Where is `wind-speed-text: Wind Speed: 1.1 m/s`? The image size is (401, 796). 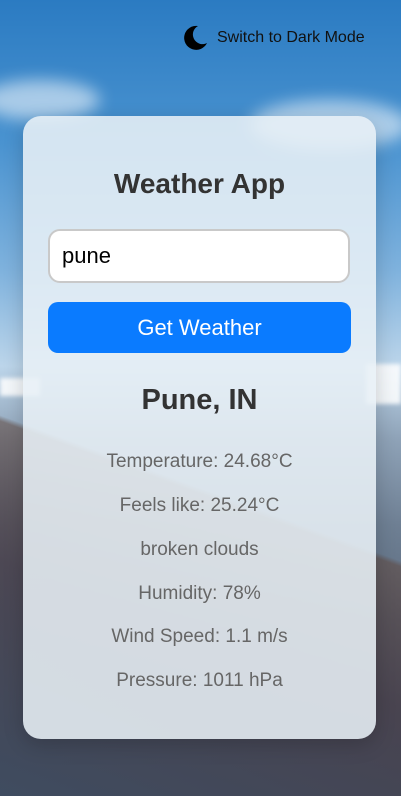
wind-speed-text: Wind Speed: 1.1 m/s is located at coordinates (199, 636).